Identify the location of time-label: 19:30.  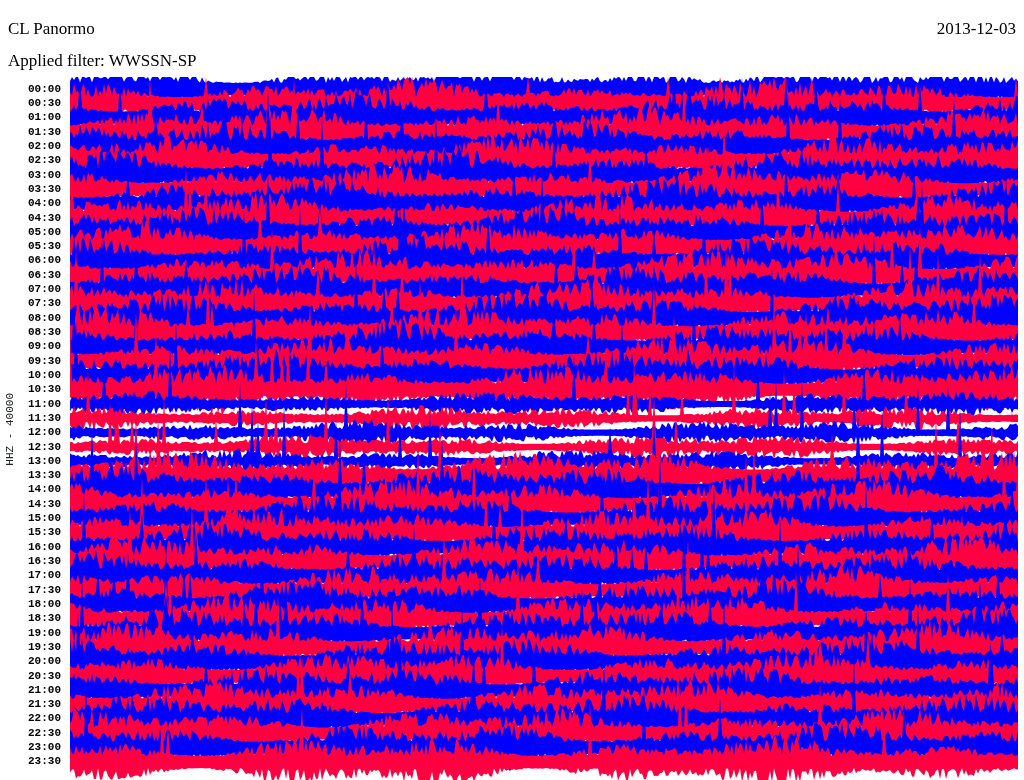
(45, 647).